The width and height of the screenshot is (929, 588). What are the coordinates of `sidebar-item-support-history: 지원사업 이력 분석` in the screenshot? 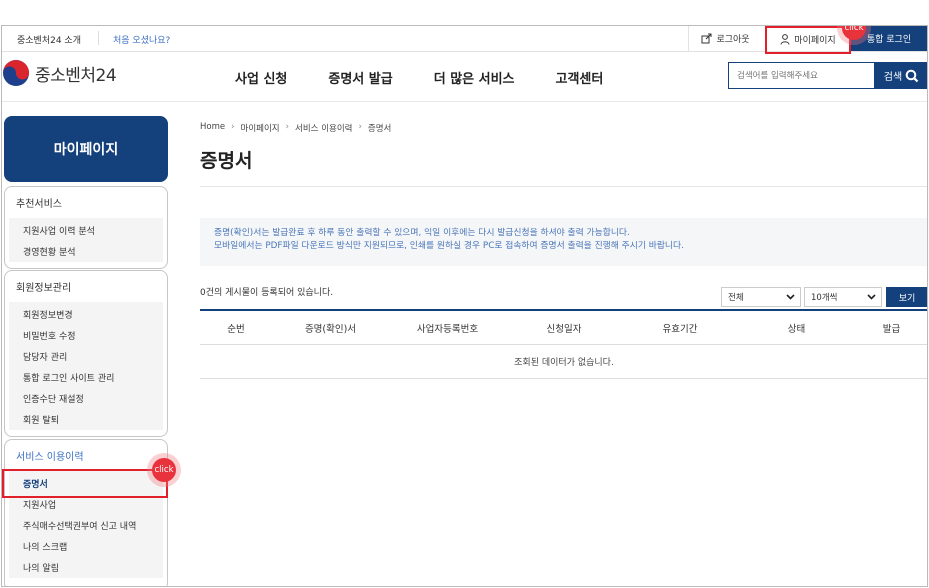 It's located at (86, 230).